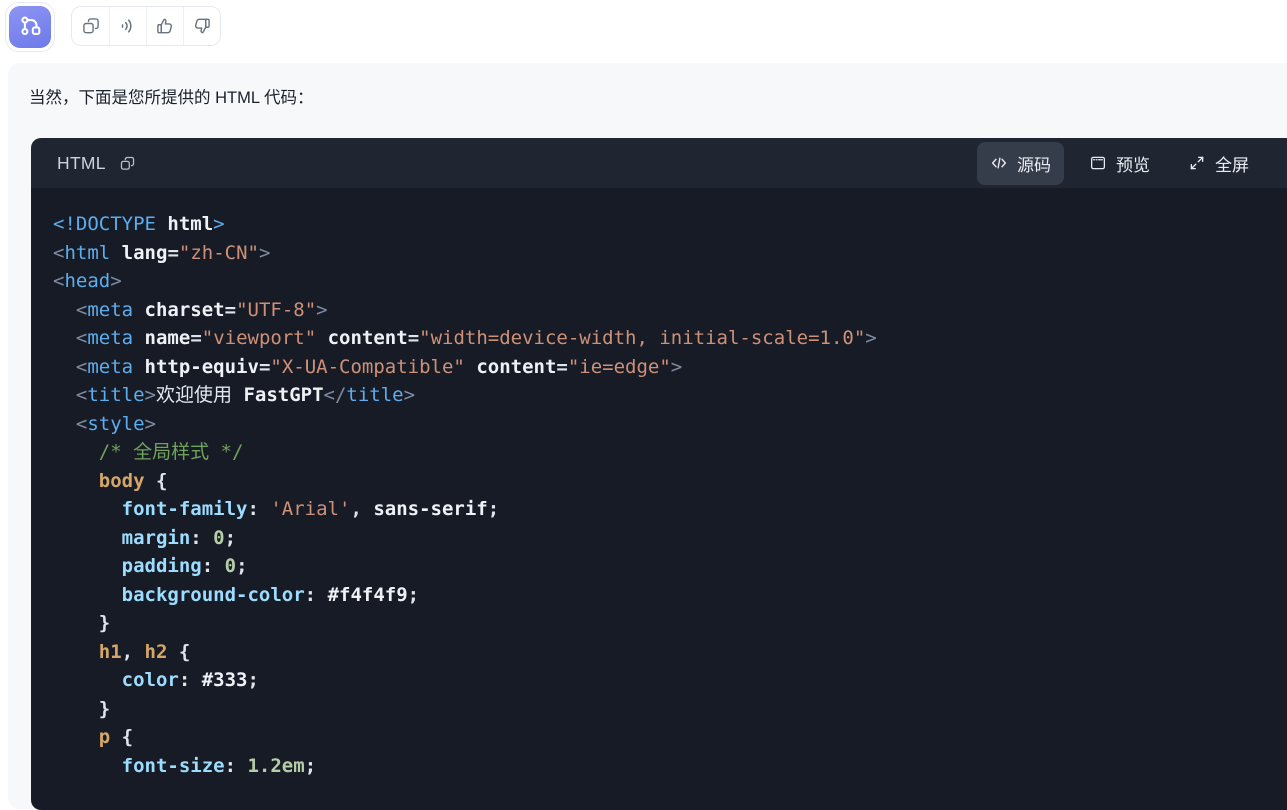 The height and width of the screenshot is (810, 1287). I want to click on code-line: <style>, so click(104, 423).